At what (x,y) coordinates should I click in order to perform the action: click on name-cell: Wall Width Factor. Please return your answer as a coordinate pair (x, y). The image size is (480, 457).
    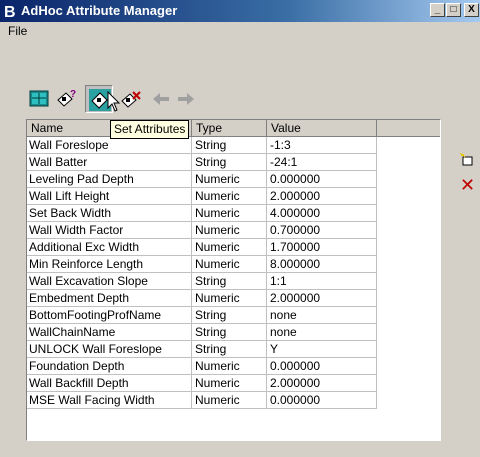
    Looking at the image, I should click on (109, 230).